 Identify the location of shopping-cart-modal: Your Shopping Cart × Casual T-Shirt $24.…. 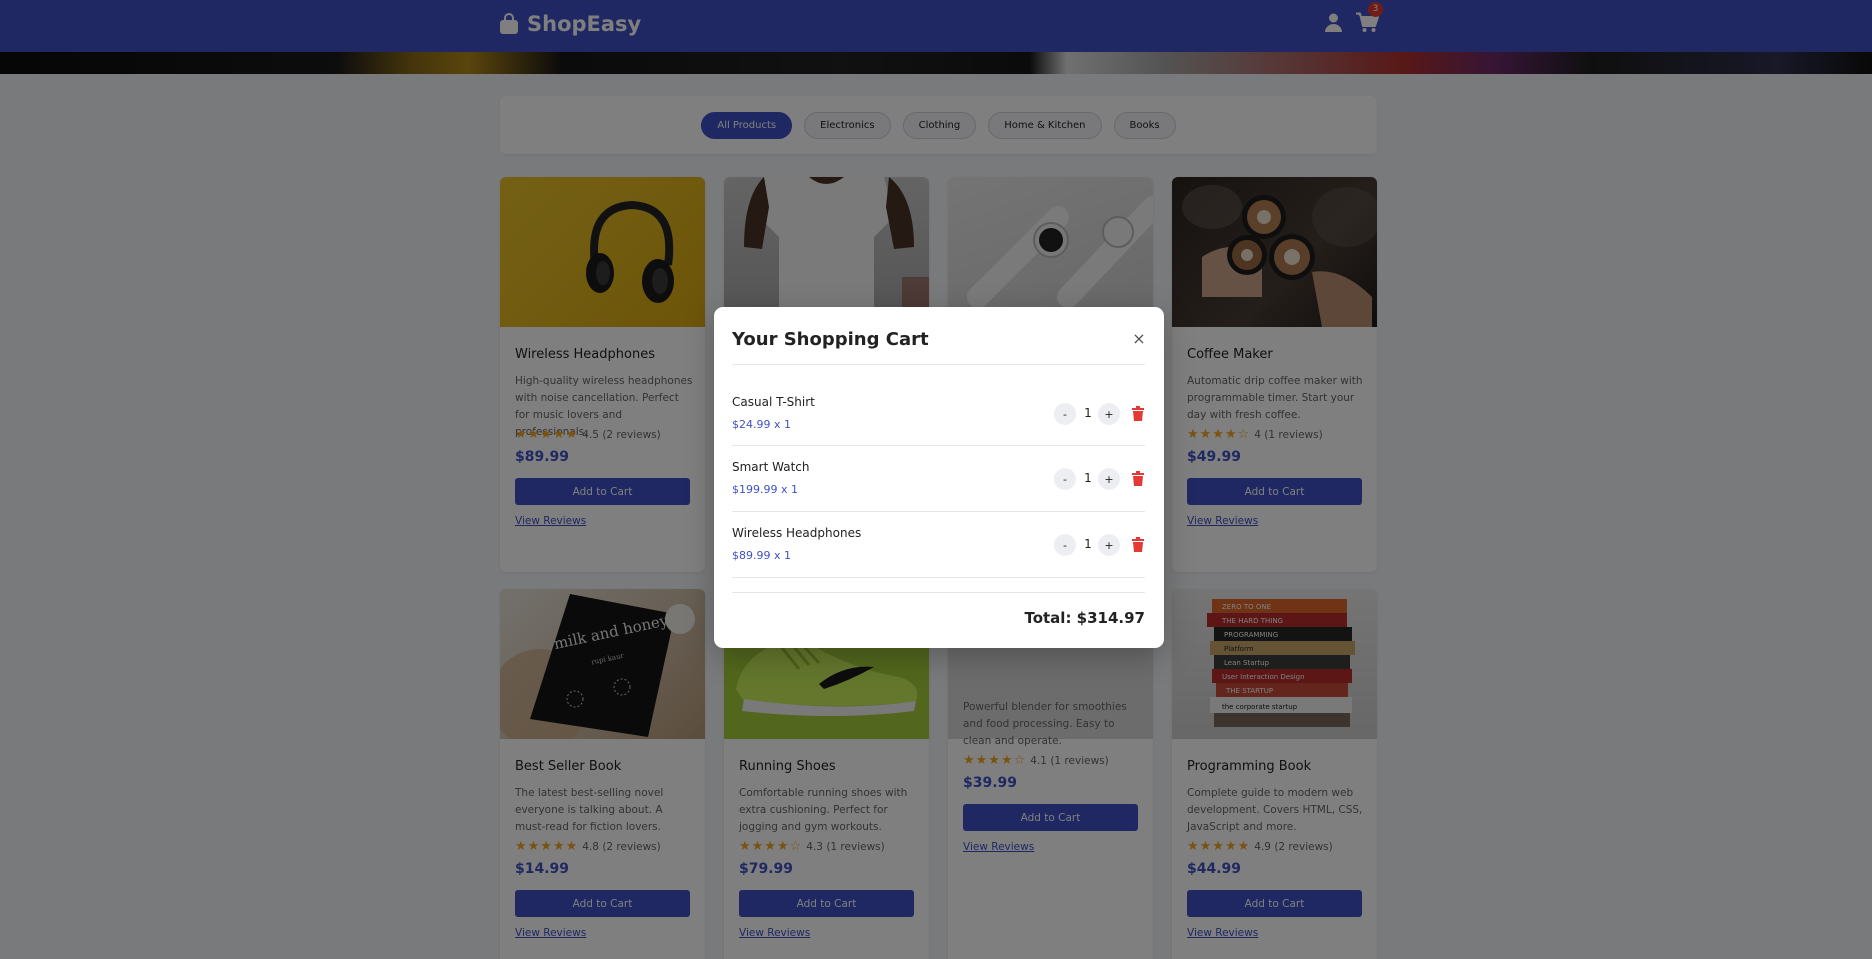
(939, 477).